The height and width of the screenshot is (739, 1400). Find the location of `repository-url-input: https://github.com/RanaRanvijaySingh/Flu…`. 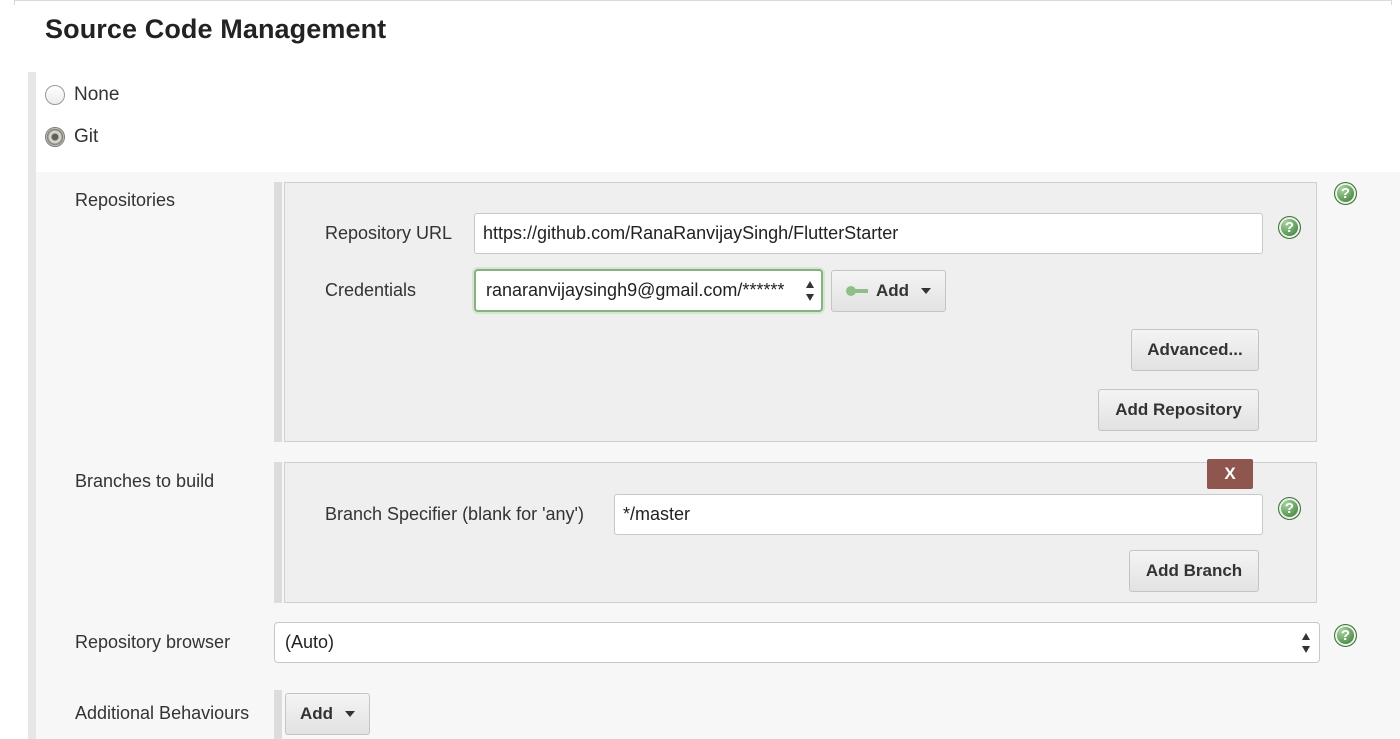

repository-url-input: https://github.com/RanaRanvijaySingh/Flu… is located at coordinates (868, 233).